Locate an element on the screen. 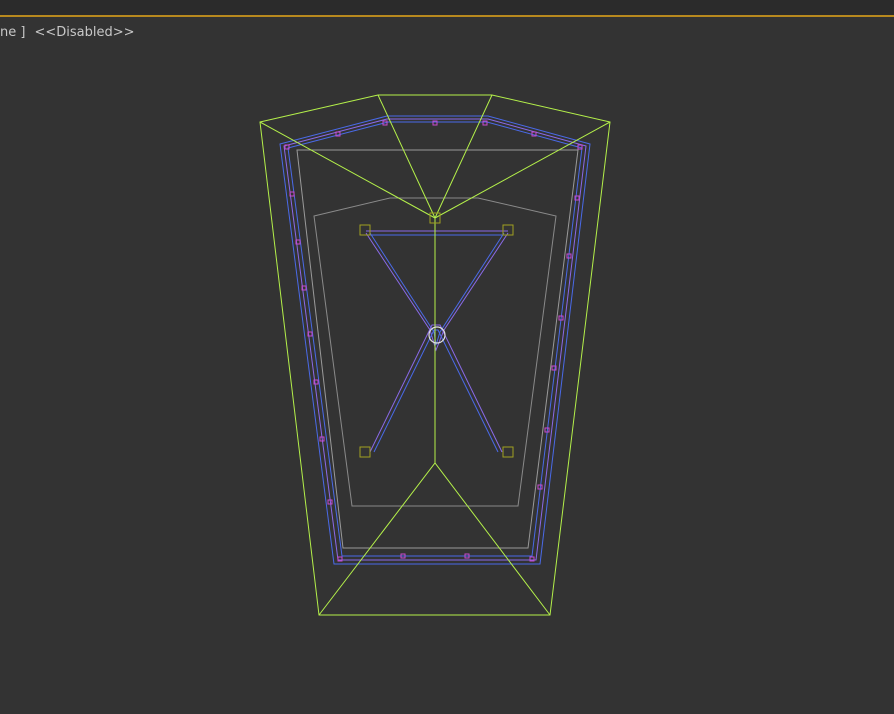 Image resolution: width=894 pixels, height=714 pixels. control-points is located at coordinates (436, 335).